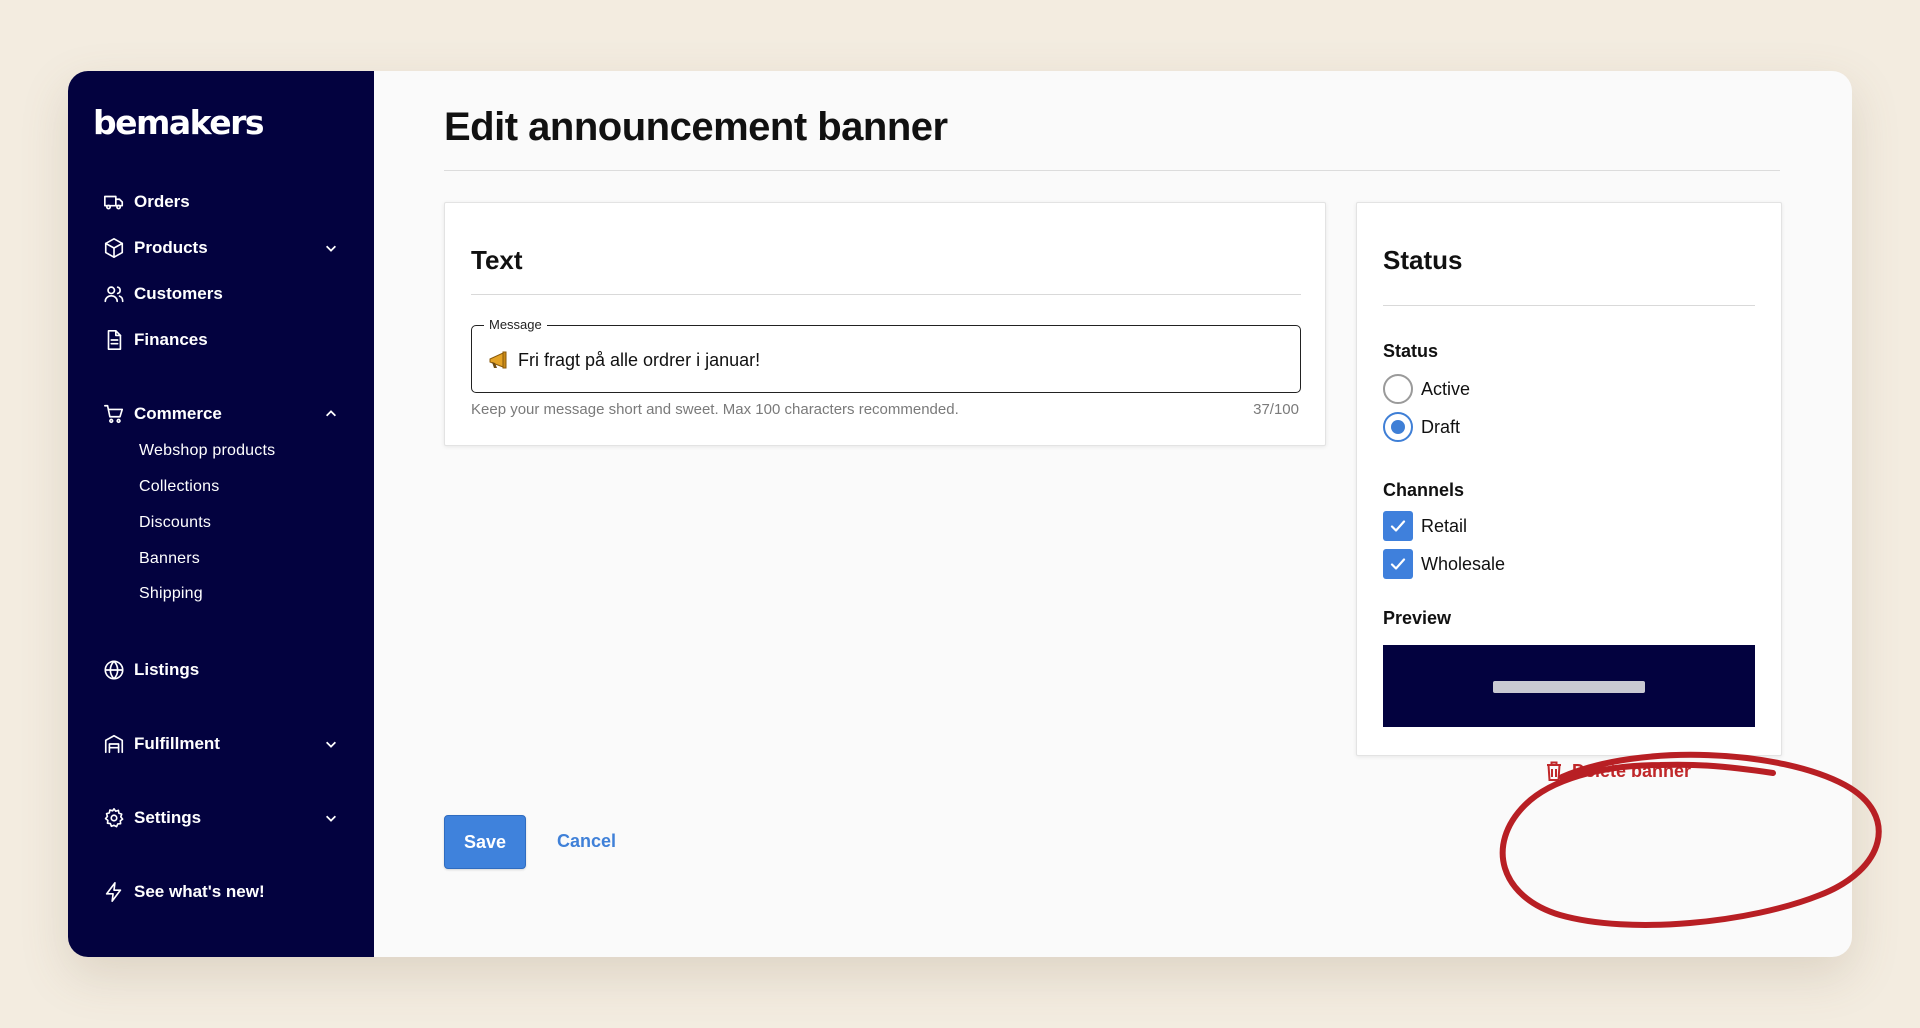  I want to click on status-option-active: Active, so click(1426, 389).